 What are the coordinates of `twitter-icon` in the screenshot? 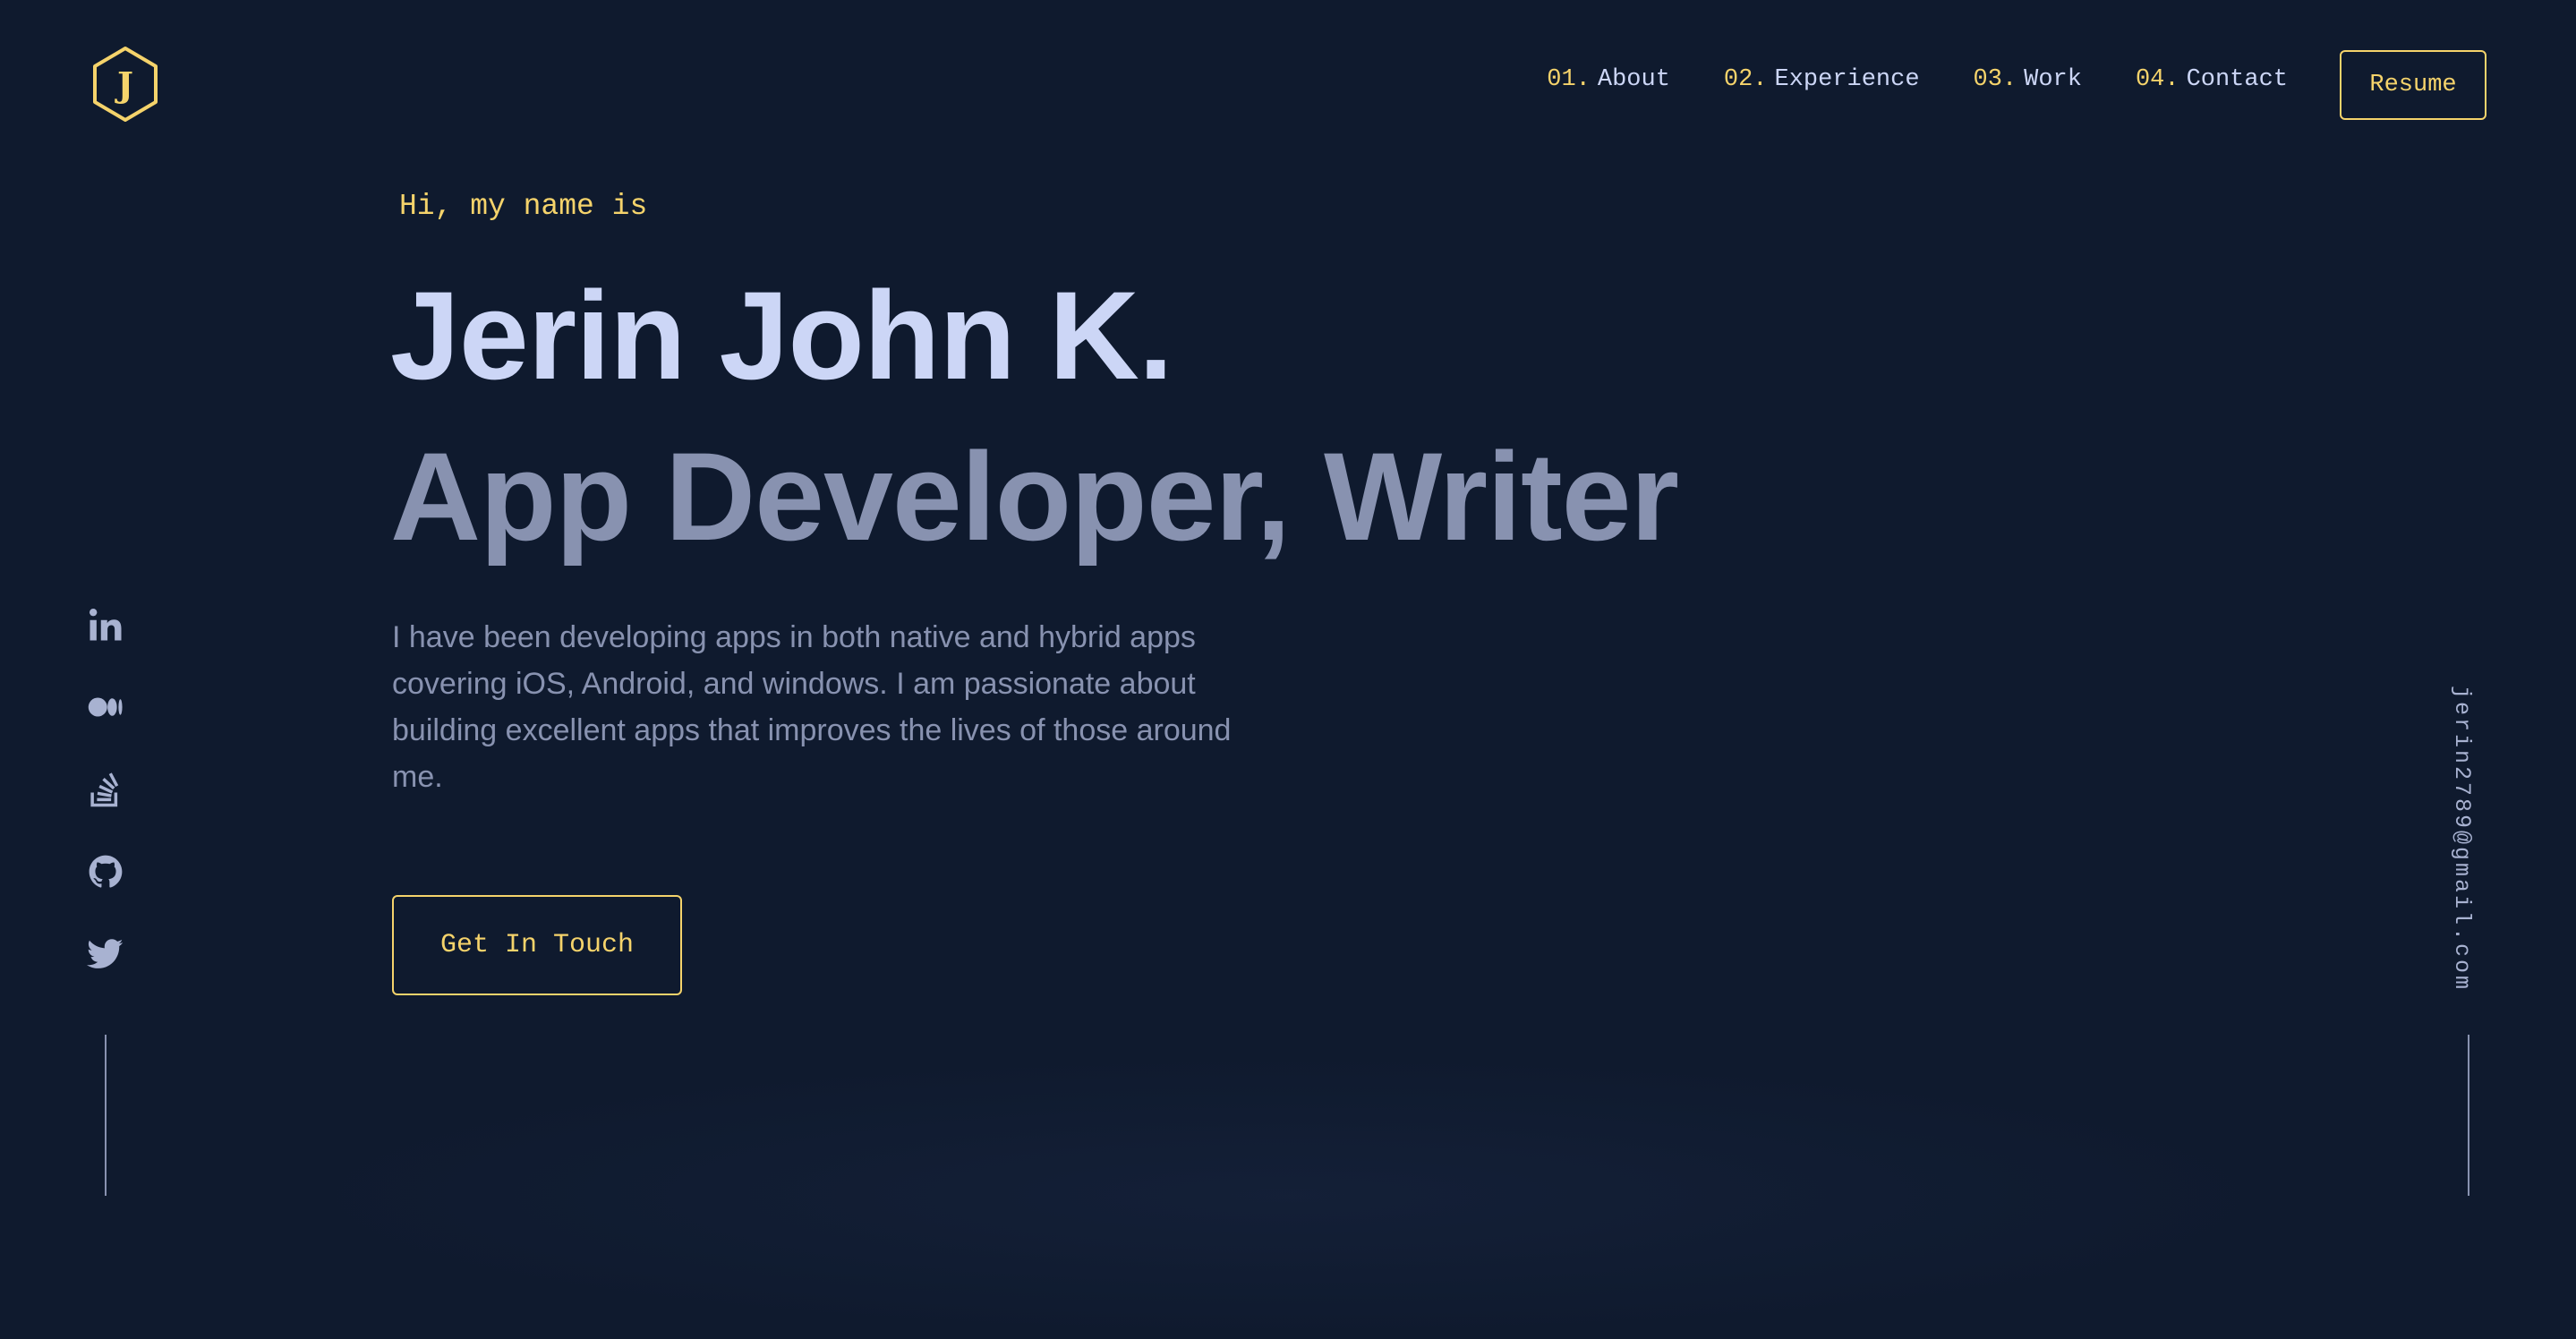 It's located at (105, 953).